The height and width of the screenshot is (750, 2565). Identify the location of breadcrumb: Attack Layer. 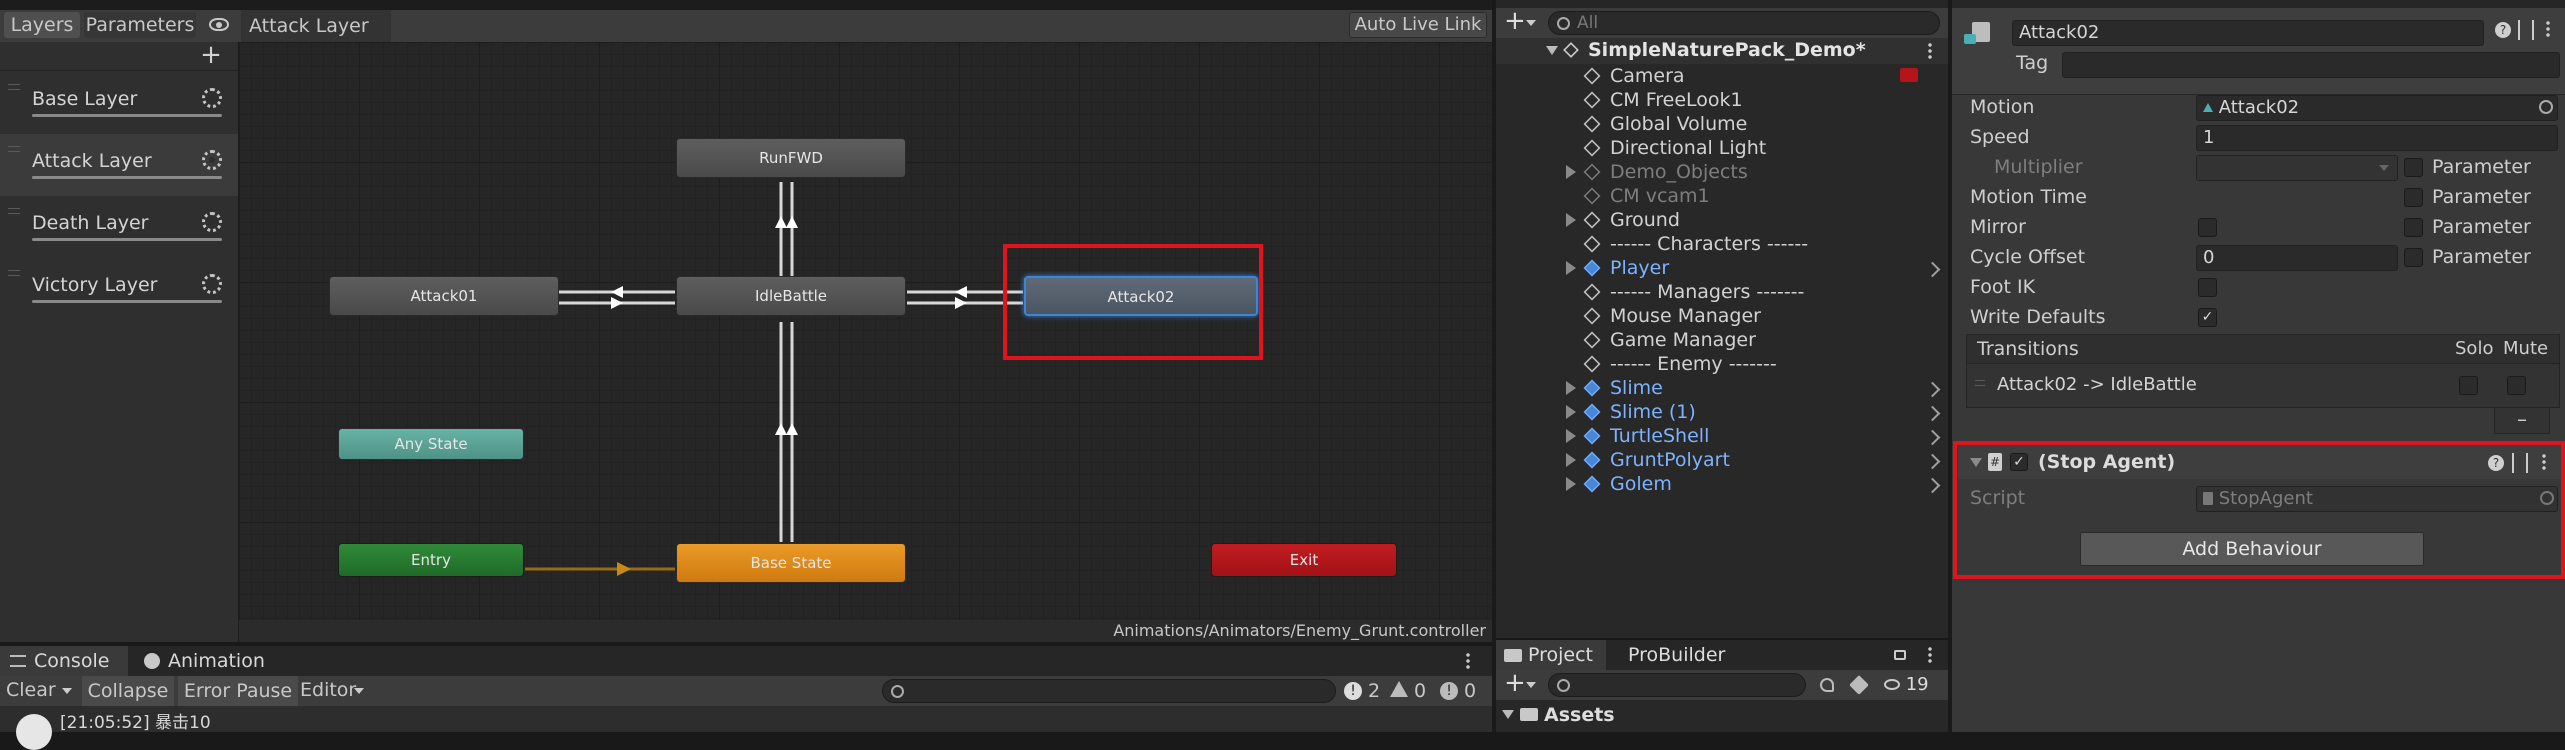
(316, 26).